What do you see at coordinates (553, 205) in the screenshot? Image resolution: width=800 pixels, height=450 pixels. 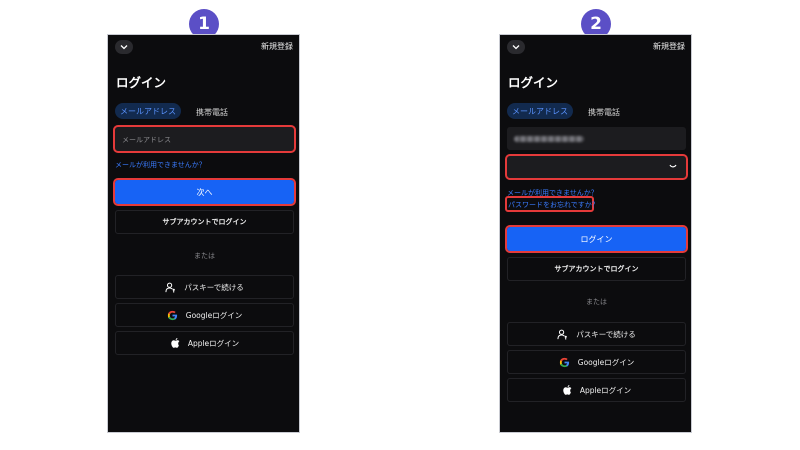 I see `forgot-password-link: パスワードをお忘れですか？` at bounding box center [553, 205].